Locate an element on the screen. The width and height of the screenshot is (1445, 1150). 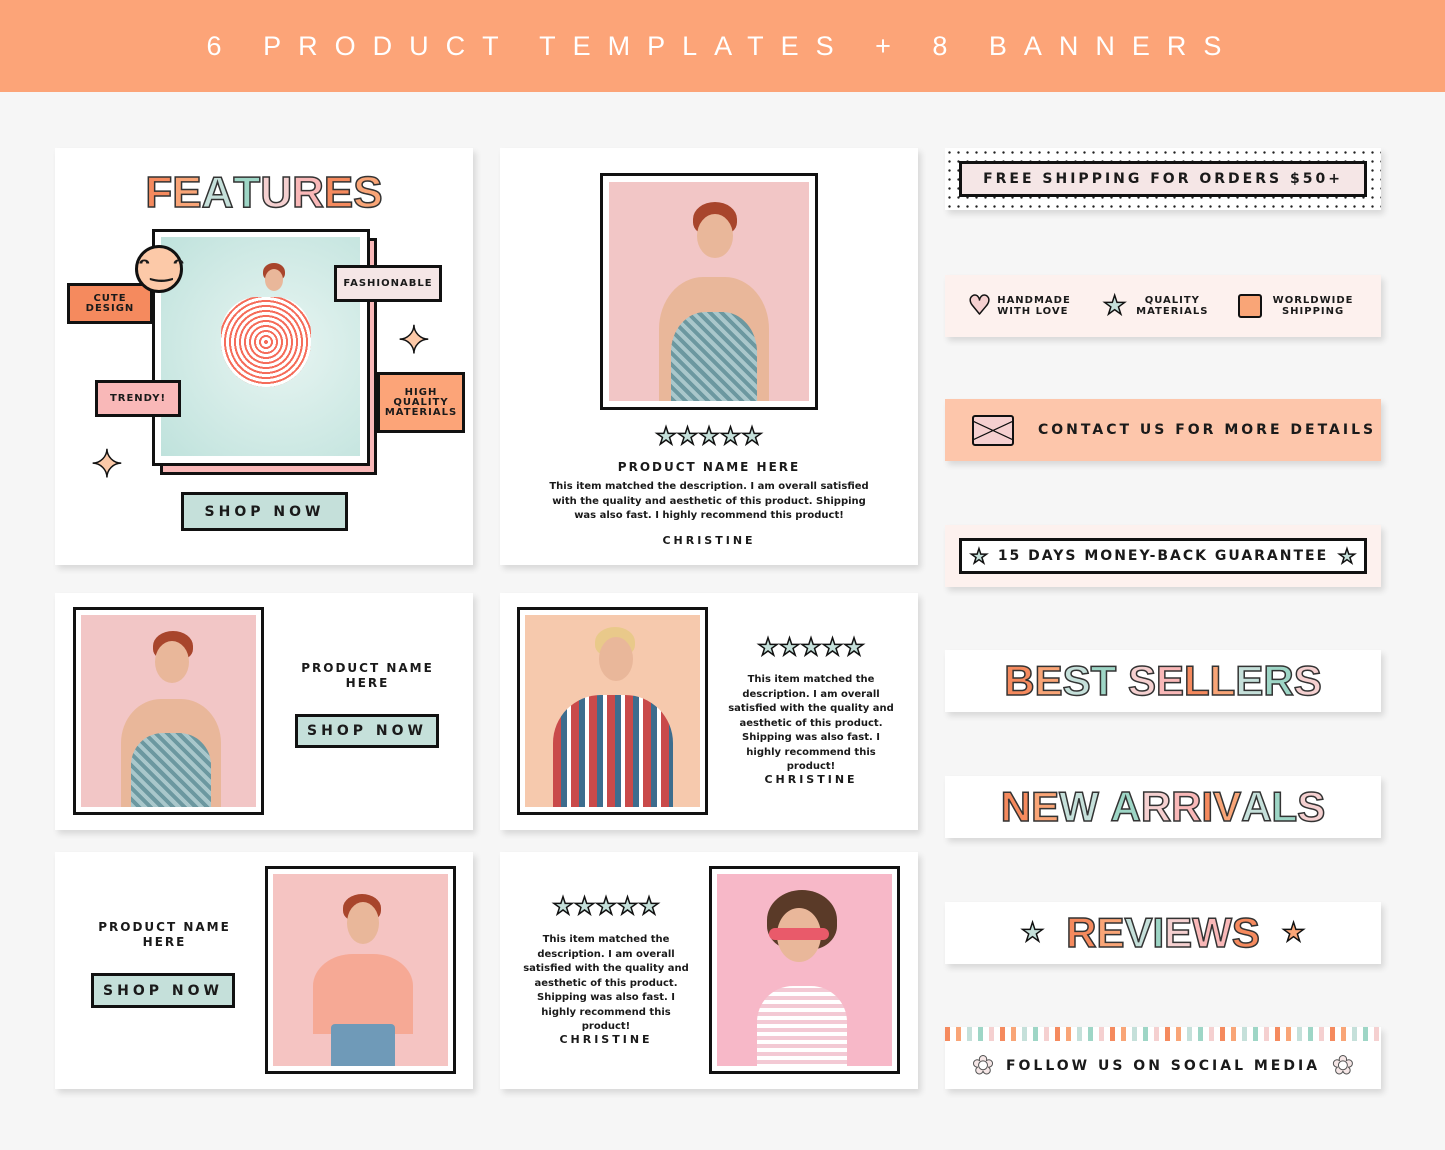
smiley-icon: ᵔ‿ᵔ is located at coordinates (160, 269).